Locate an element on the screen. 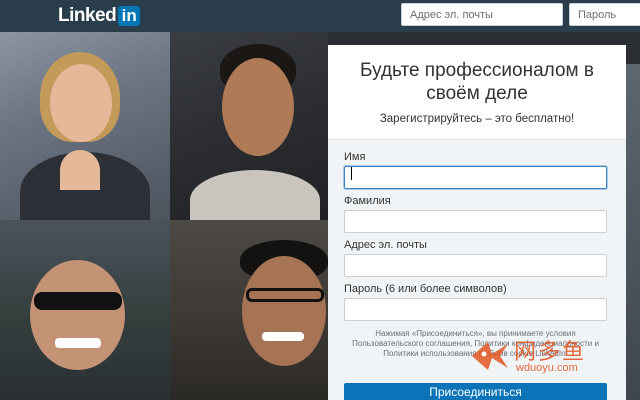 The image size is (640, 400). text-caret is located at coordinates (351, 173).